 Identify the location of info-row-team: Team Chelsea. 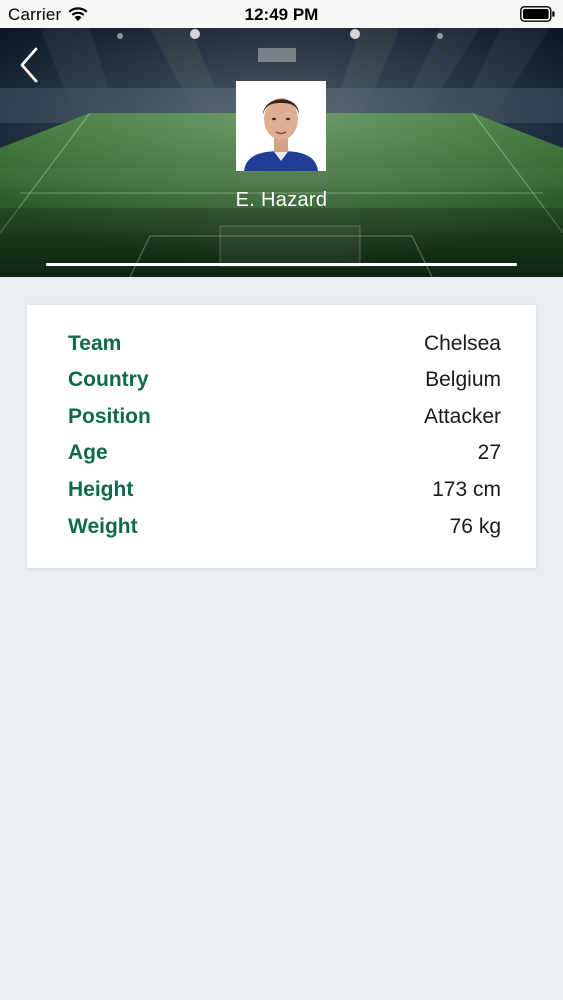
(284, 344).